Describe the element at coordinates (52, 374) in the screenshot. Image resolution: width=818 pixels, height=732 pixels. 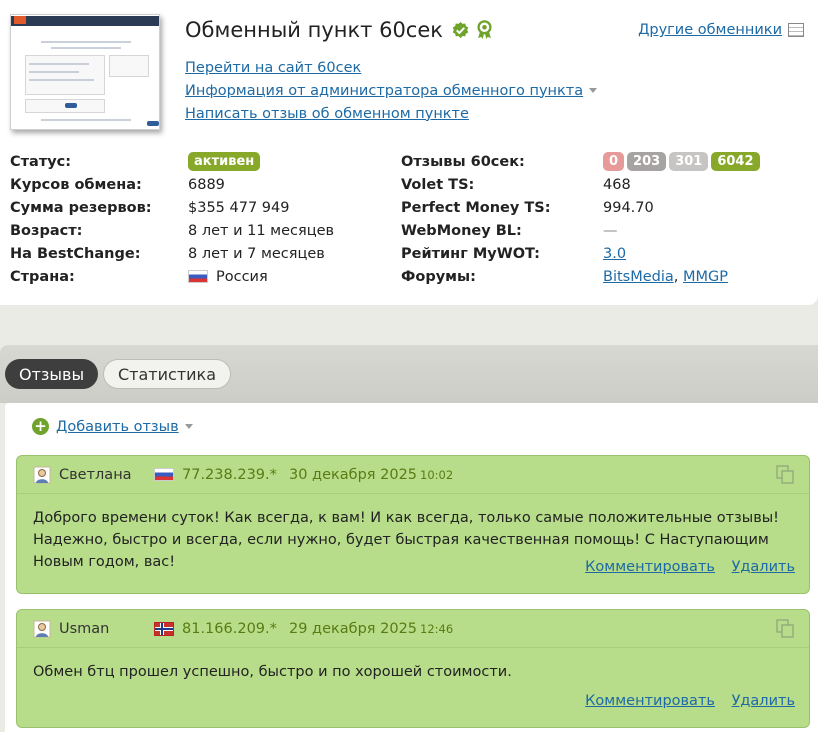
I see `tab-reviews: Отзывы` at that location.